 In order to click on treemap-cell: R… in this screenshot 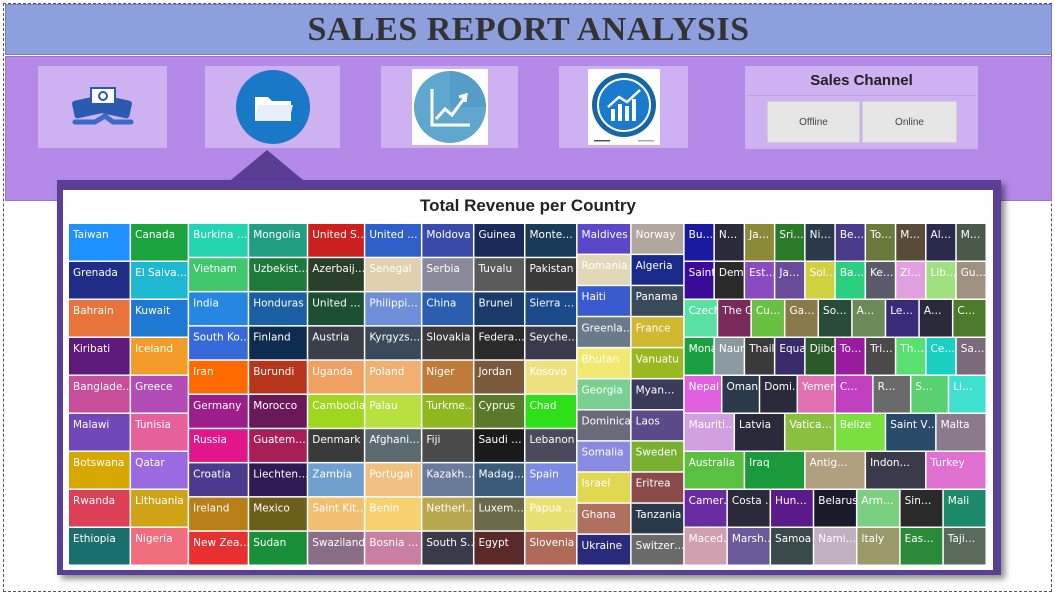, I will do `click(891, 394)`.